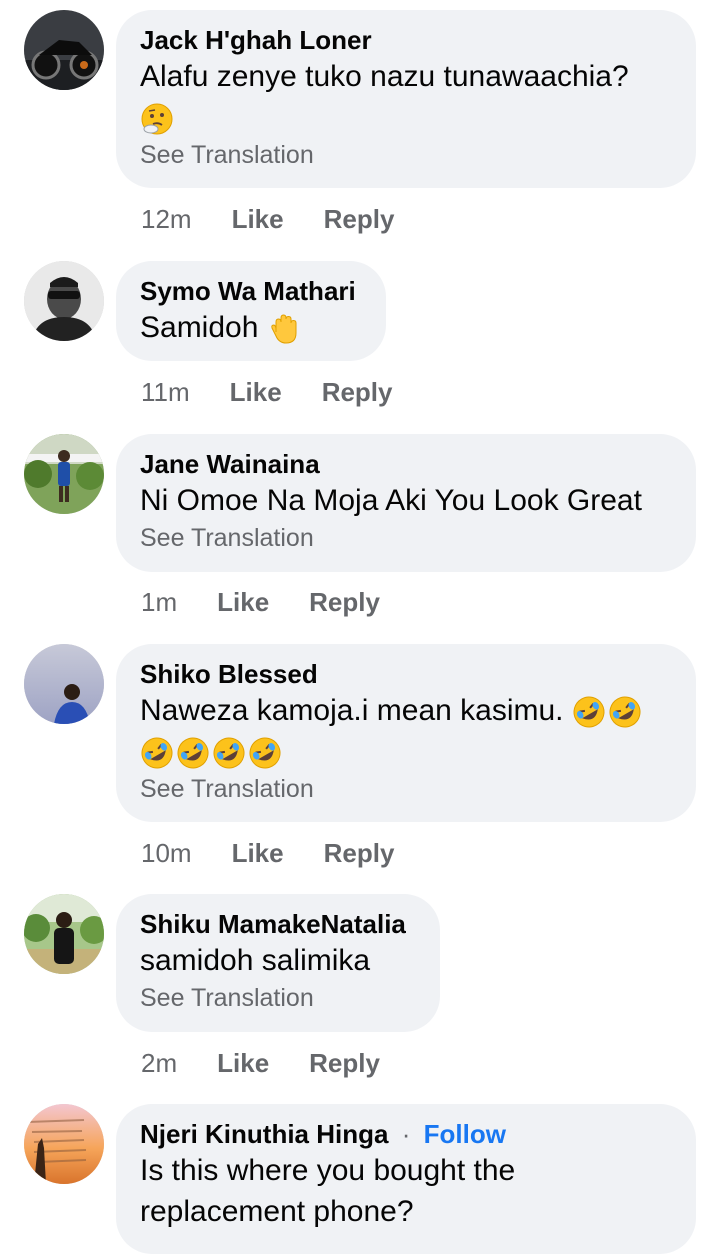 This screenshot has height=1254, width=720. Describe the element at coordinates (199, 327) in the screenshot. I see `comment-text: Samidoh` at that location.